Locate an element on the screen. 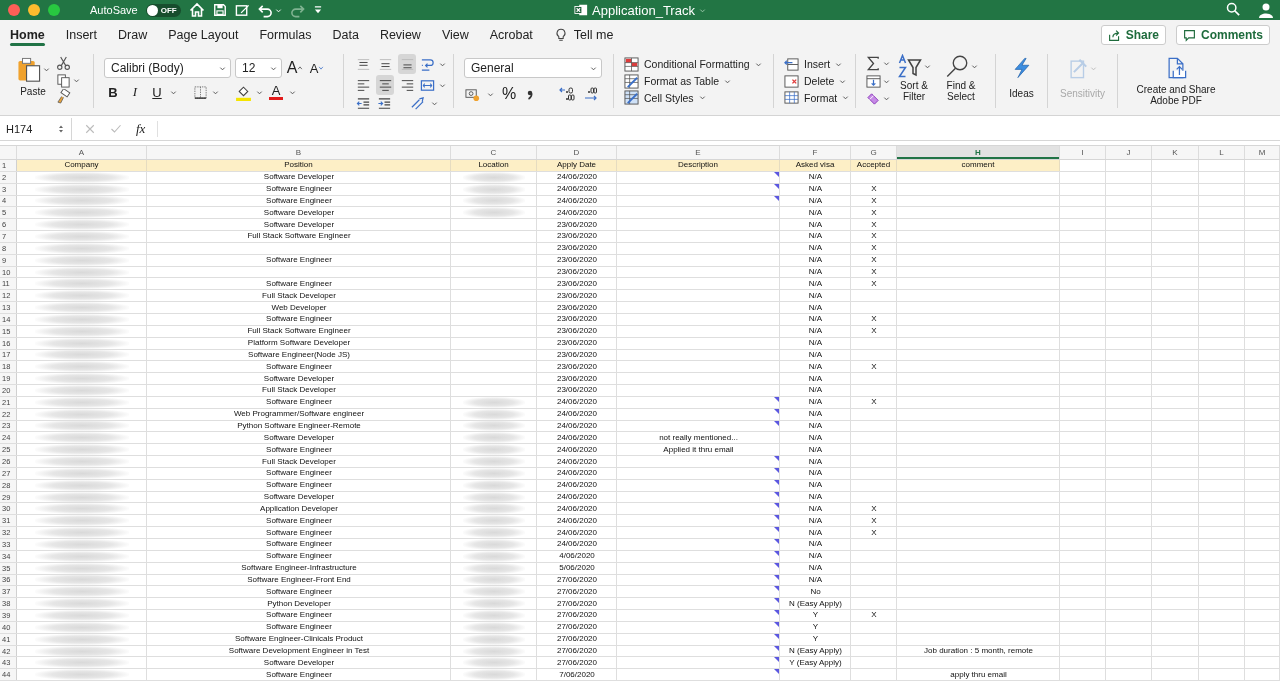  edit-icon is located at coordinates (242, 10).